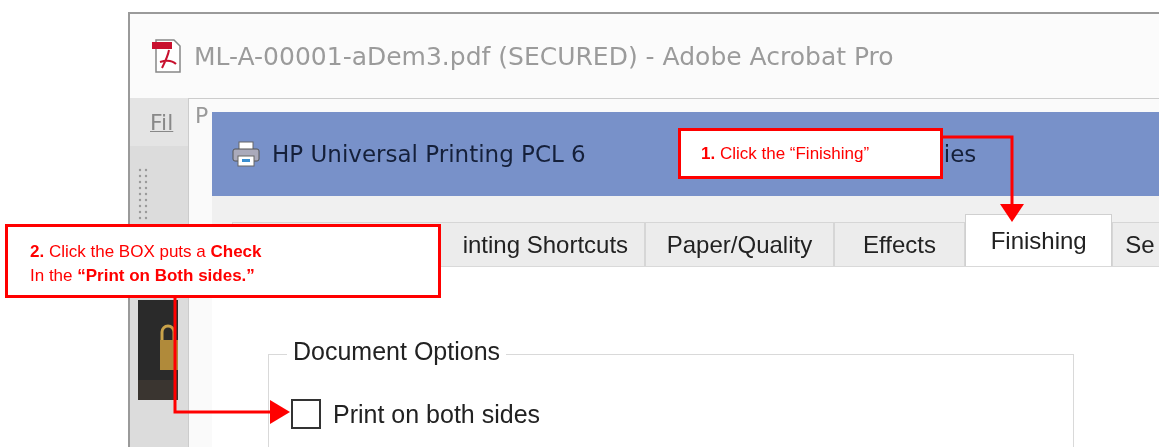  I want to click on tab: Se, so click(1135, 244).